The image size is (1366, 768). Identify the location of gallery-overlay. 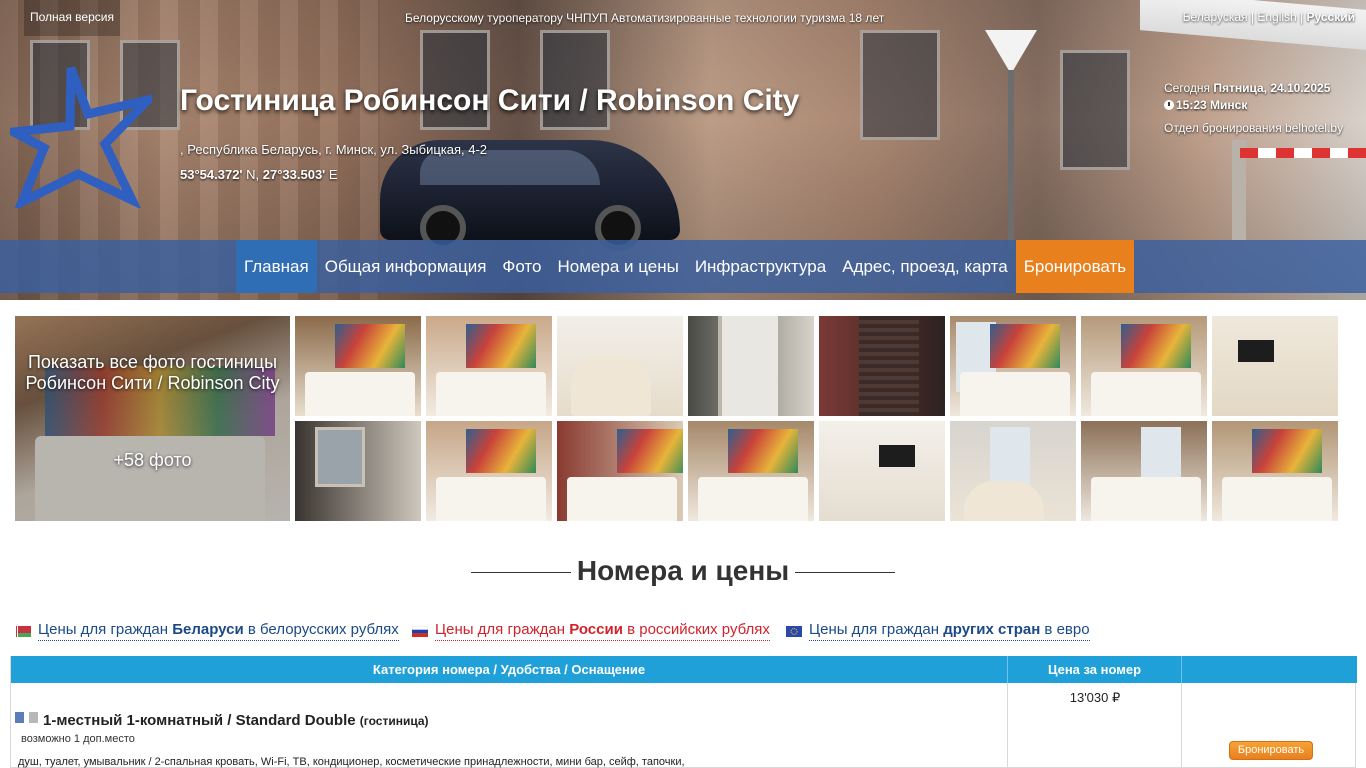
(152, 418).